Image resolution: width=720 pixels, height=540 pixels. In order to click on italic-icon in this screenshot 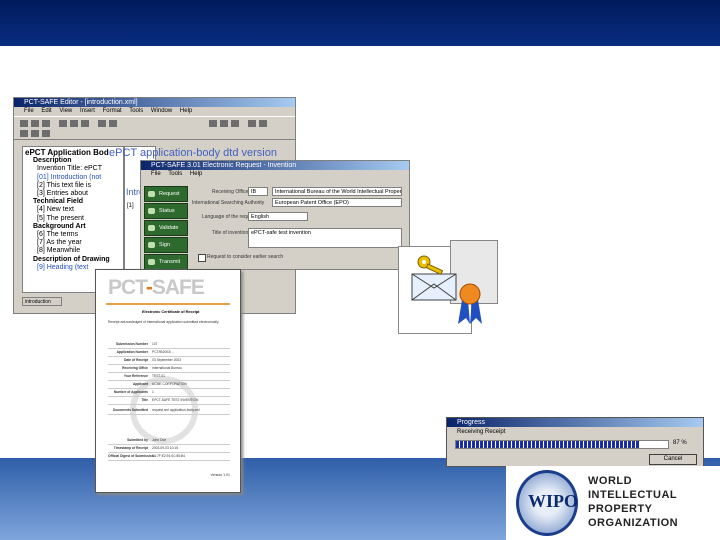, I will do `click(224, 123)`.